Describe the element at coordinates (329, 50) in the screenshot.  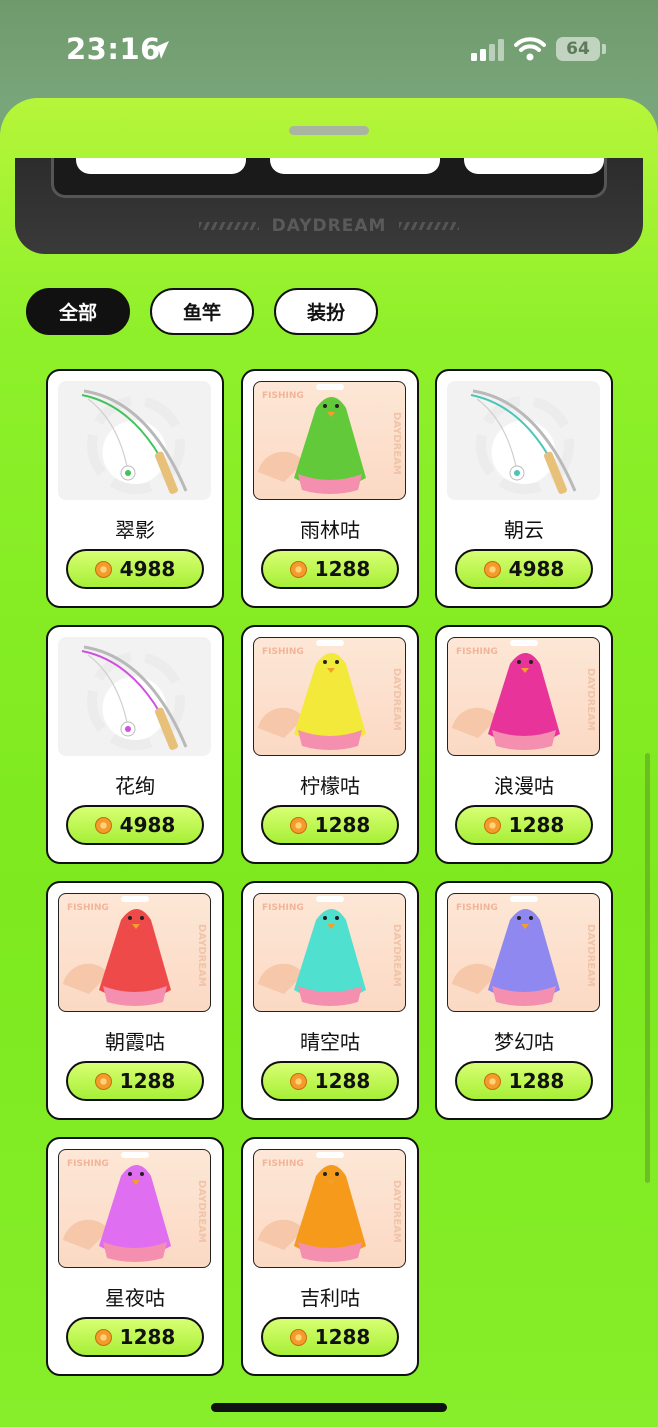
I see `status-bar: 23:16 64` at that location.